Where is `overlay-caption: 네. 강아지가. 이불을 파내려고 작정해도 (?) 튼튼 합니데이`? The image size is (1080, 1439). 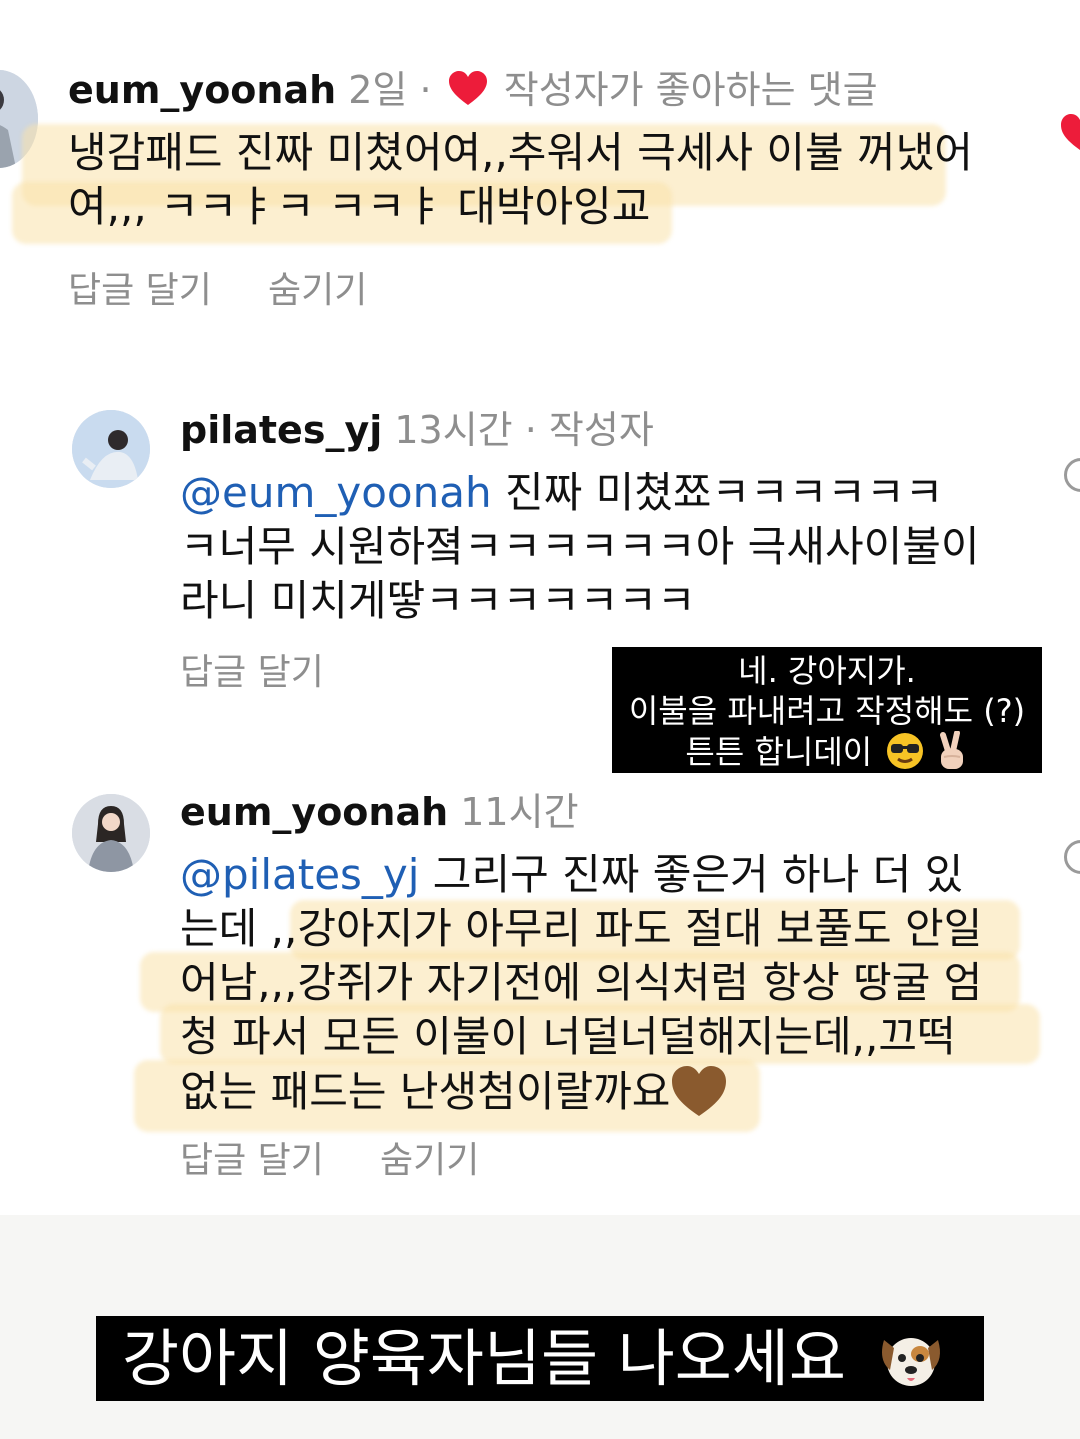
overlay-caption: 네. 강아지가. 이불을 파내려고 작정해도 (?) 튼튼 합니데이 is located at coordinates (827, 710).